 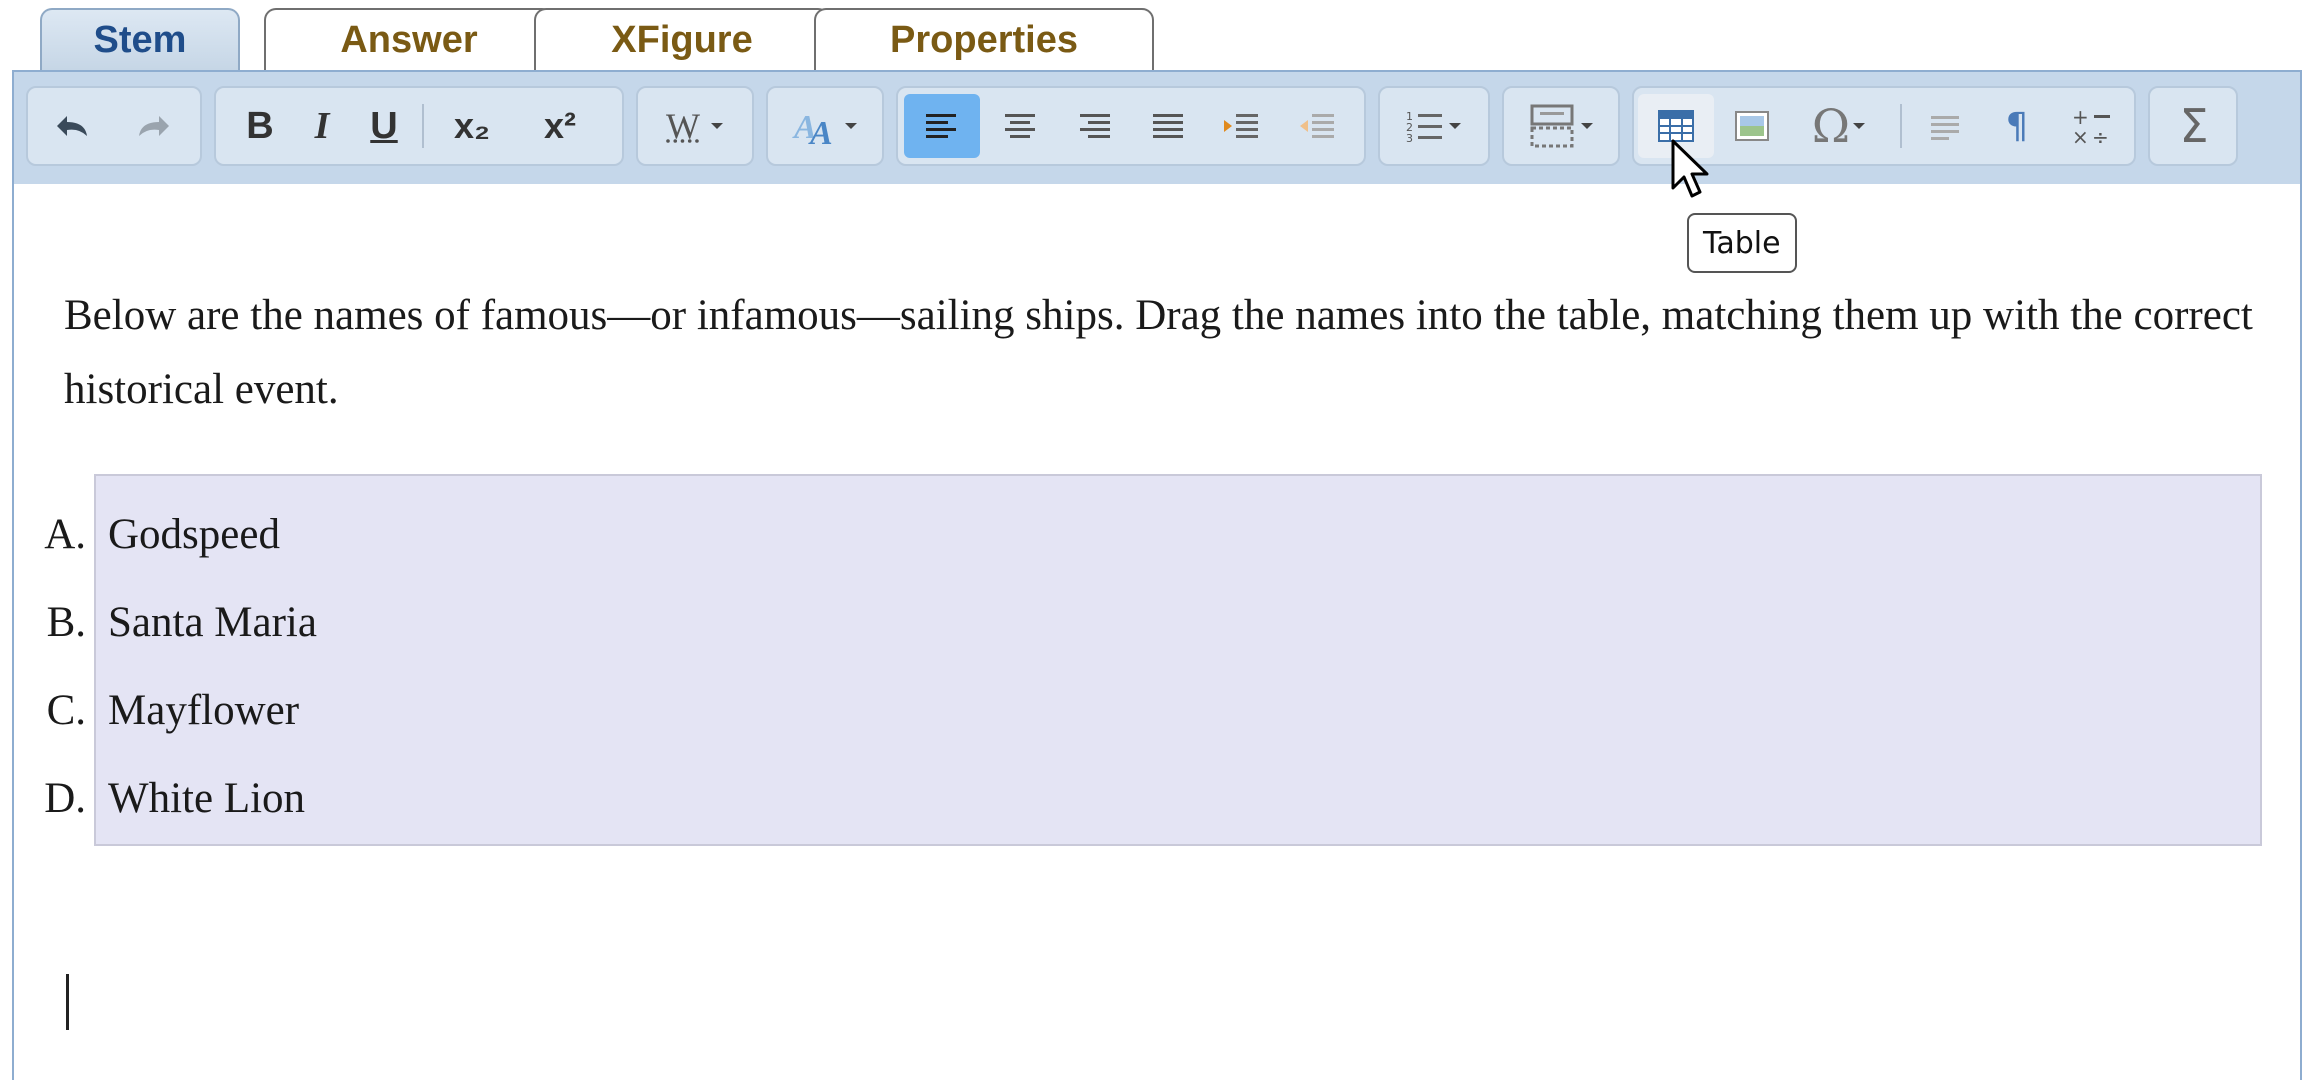 I want to click on indent-button, so click(x=1242, y=126).